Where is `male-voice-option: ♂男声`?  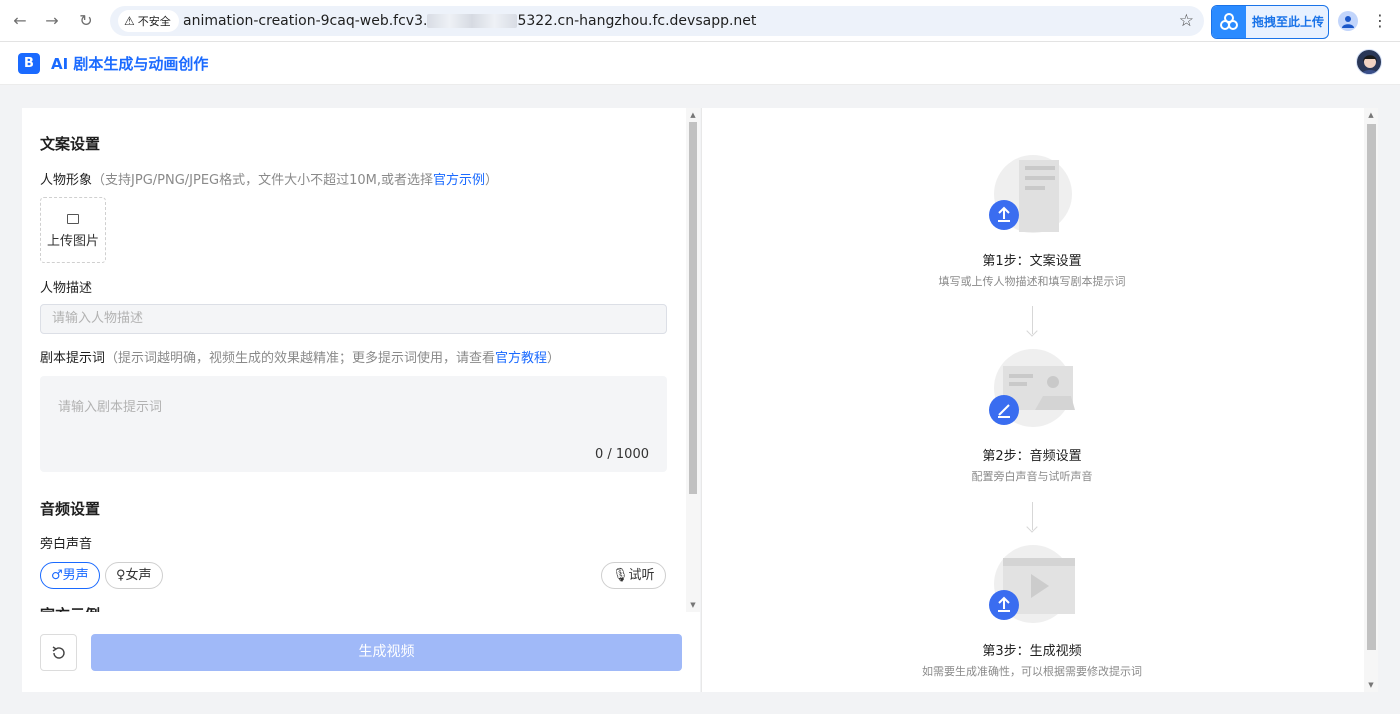 male-voice-option: ♂男声 is located at coordinates (70, 575).